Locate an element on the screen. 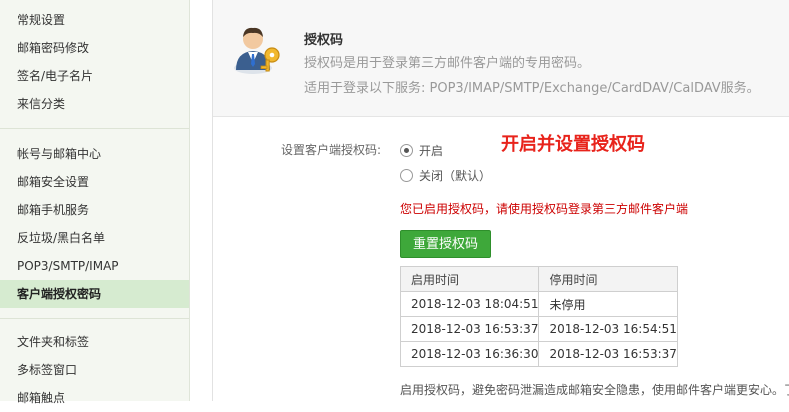  reset-auth-code-button: 重置授权码 is located at coordinates (445, 244).